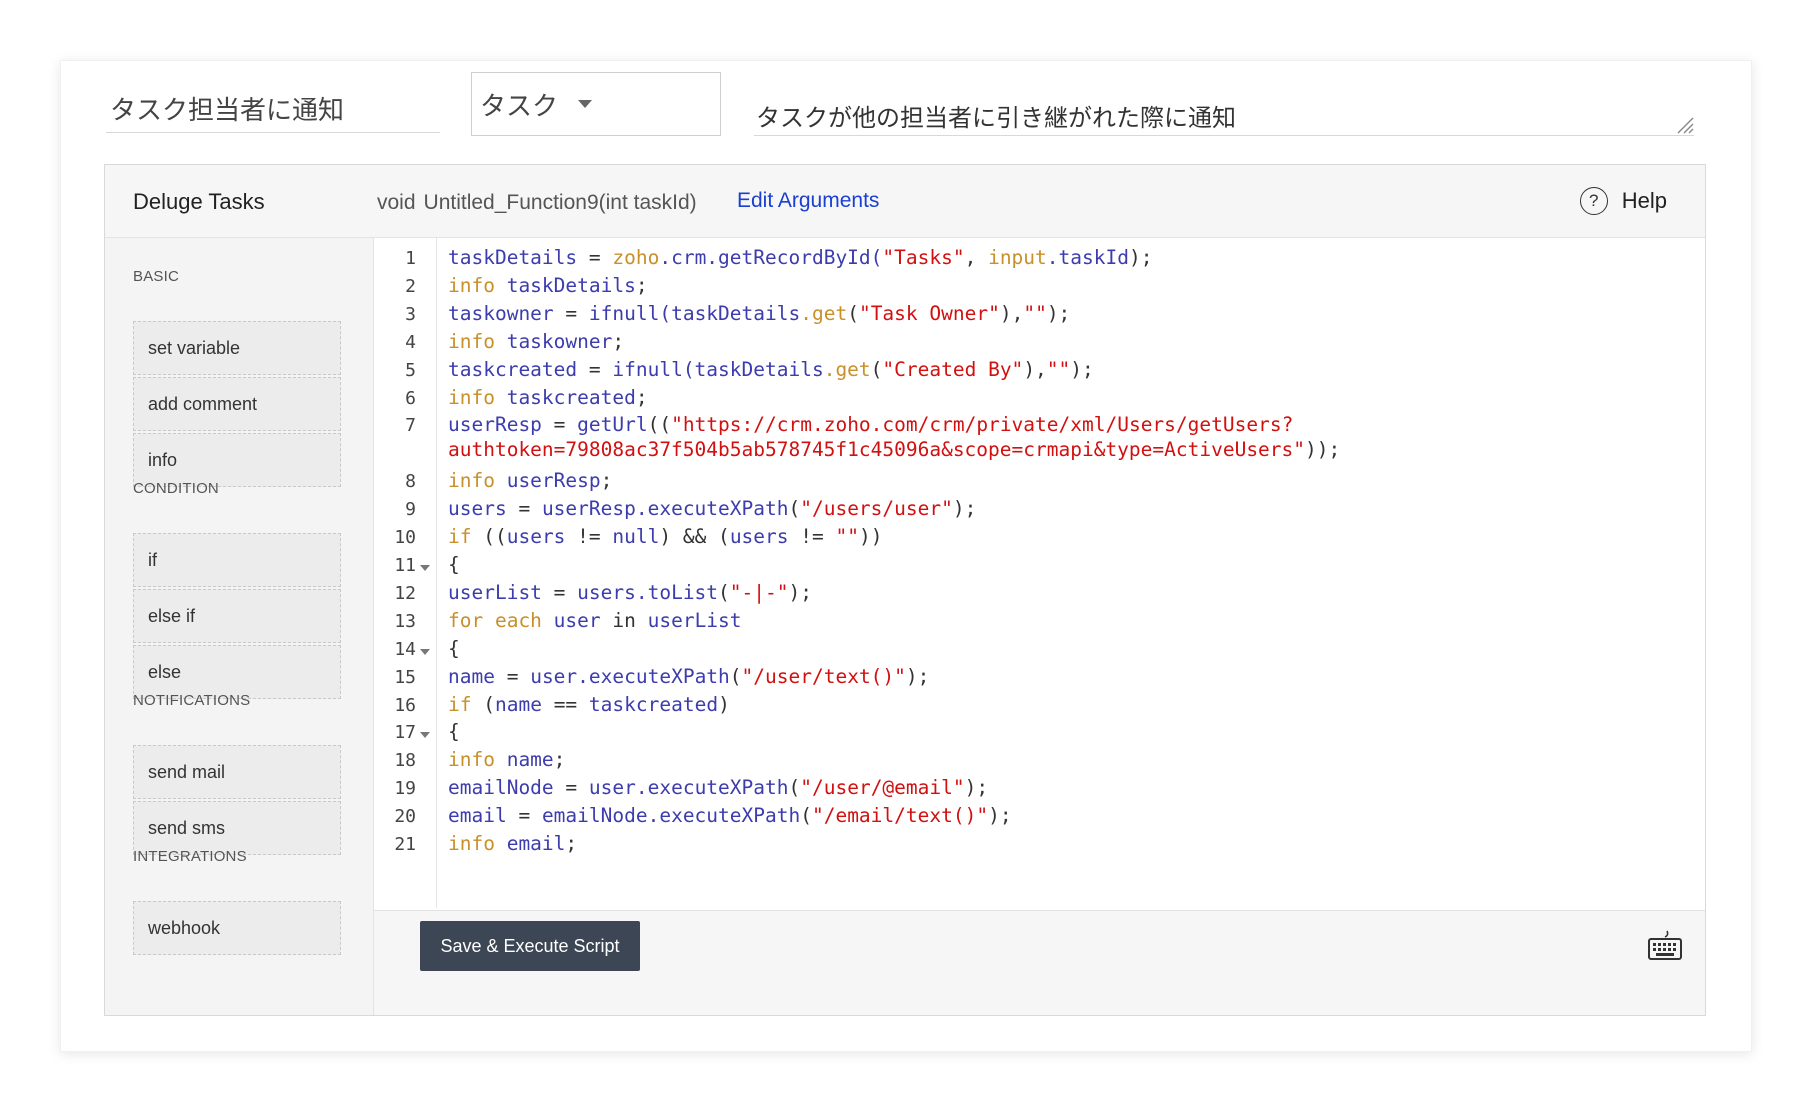  Describe the element at coordinates (559, 341) in the screenshot. I see `code-token: taskowner` at that location.